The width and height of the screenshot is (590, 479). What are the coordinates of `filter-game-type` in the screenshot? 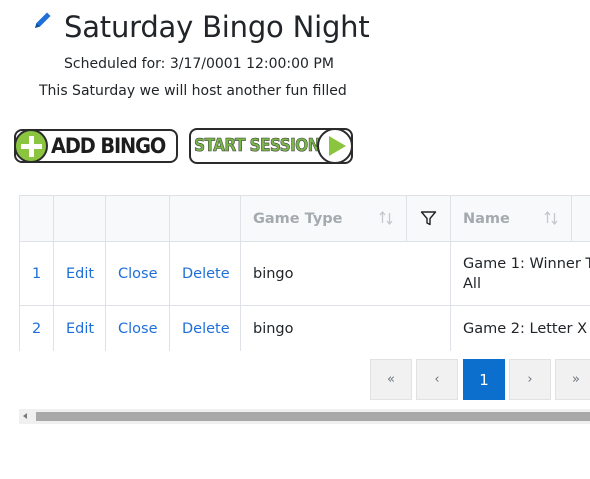 It's located at (428, 218).